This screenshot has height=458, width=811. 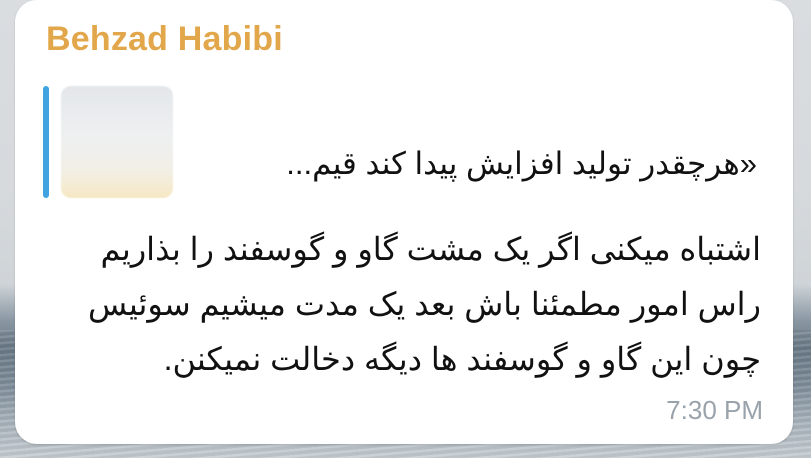 I want to click on message-timestamp: 7:30 PM, so click(x=714, y=410).